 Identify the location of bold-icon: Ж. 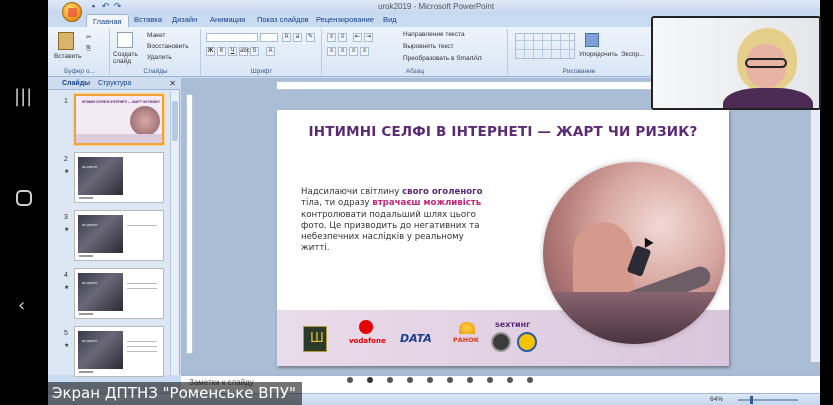
(210, 51).